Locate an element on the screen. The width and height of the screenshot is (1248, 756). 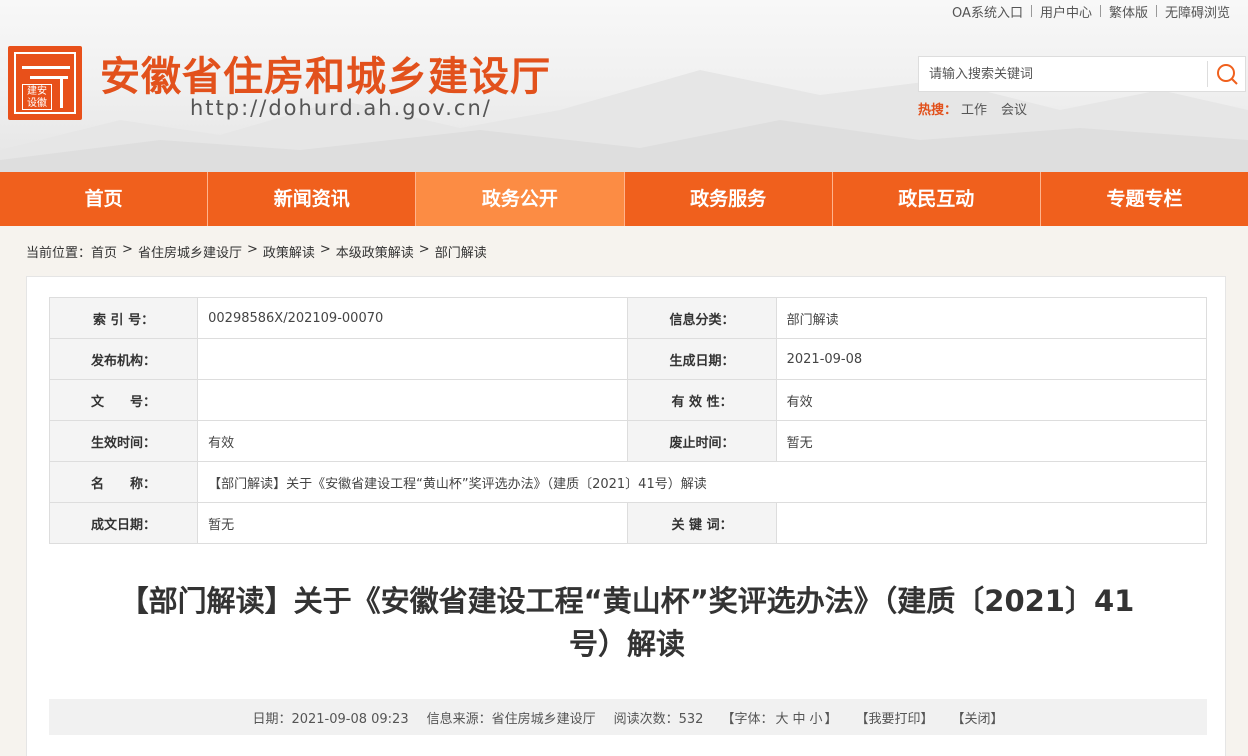
written-date-value: 暂无 is located at coordinates (413, 523).